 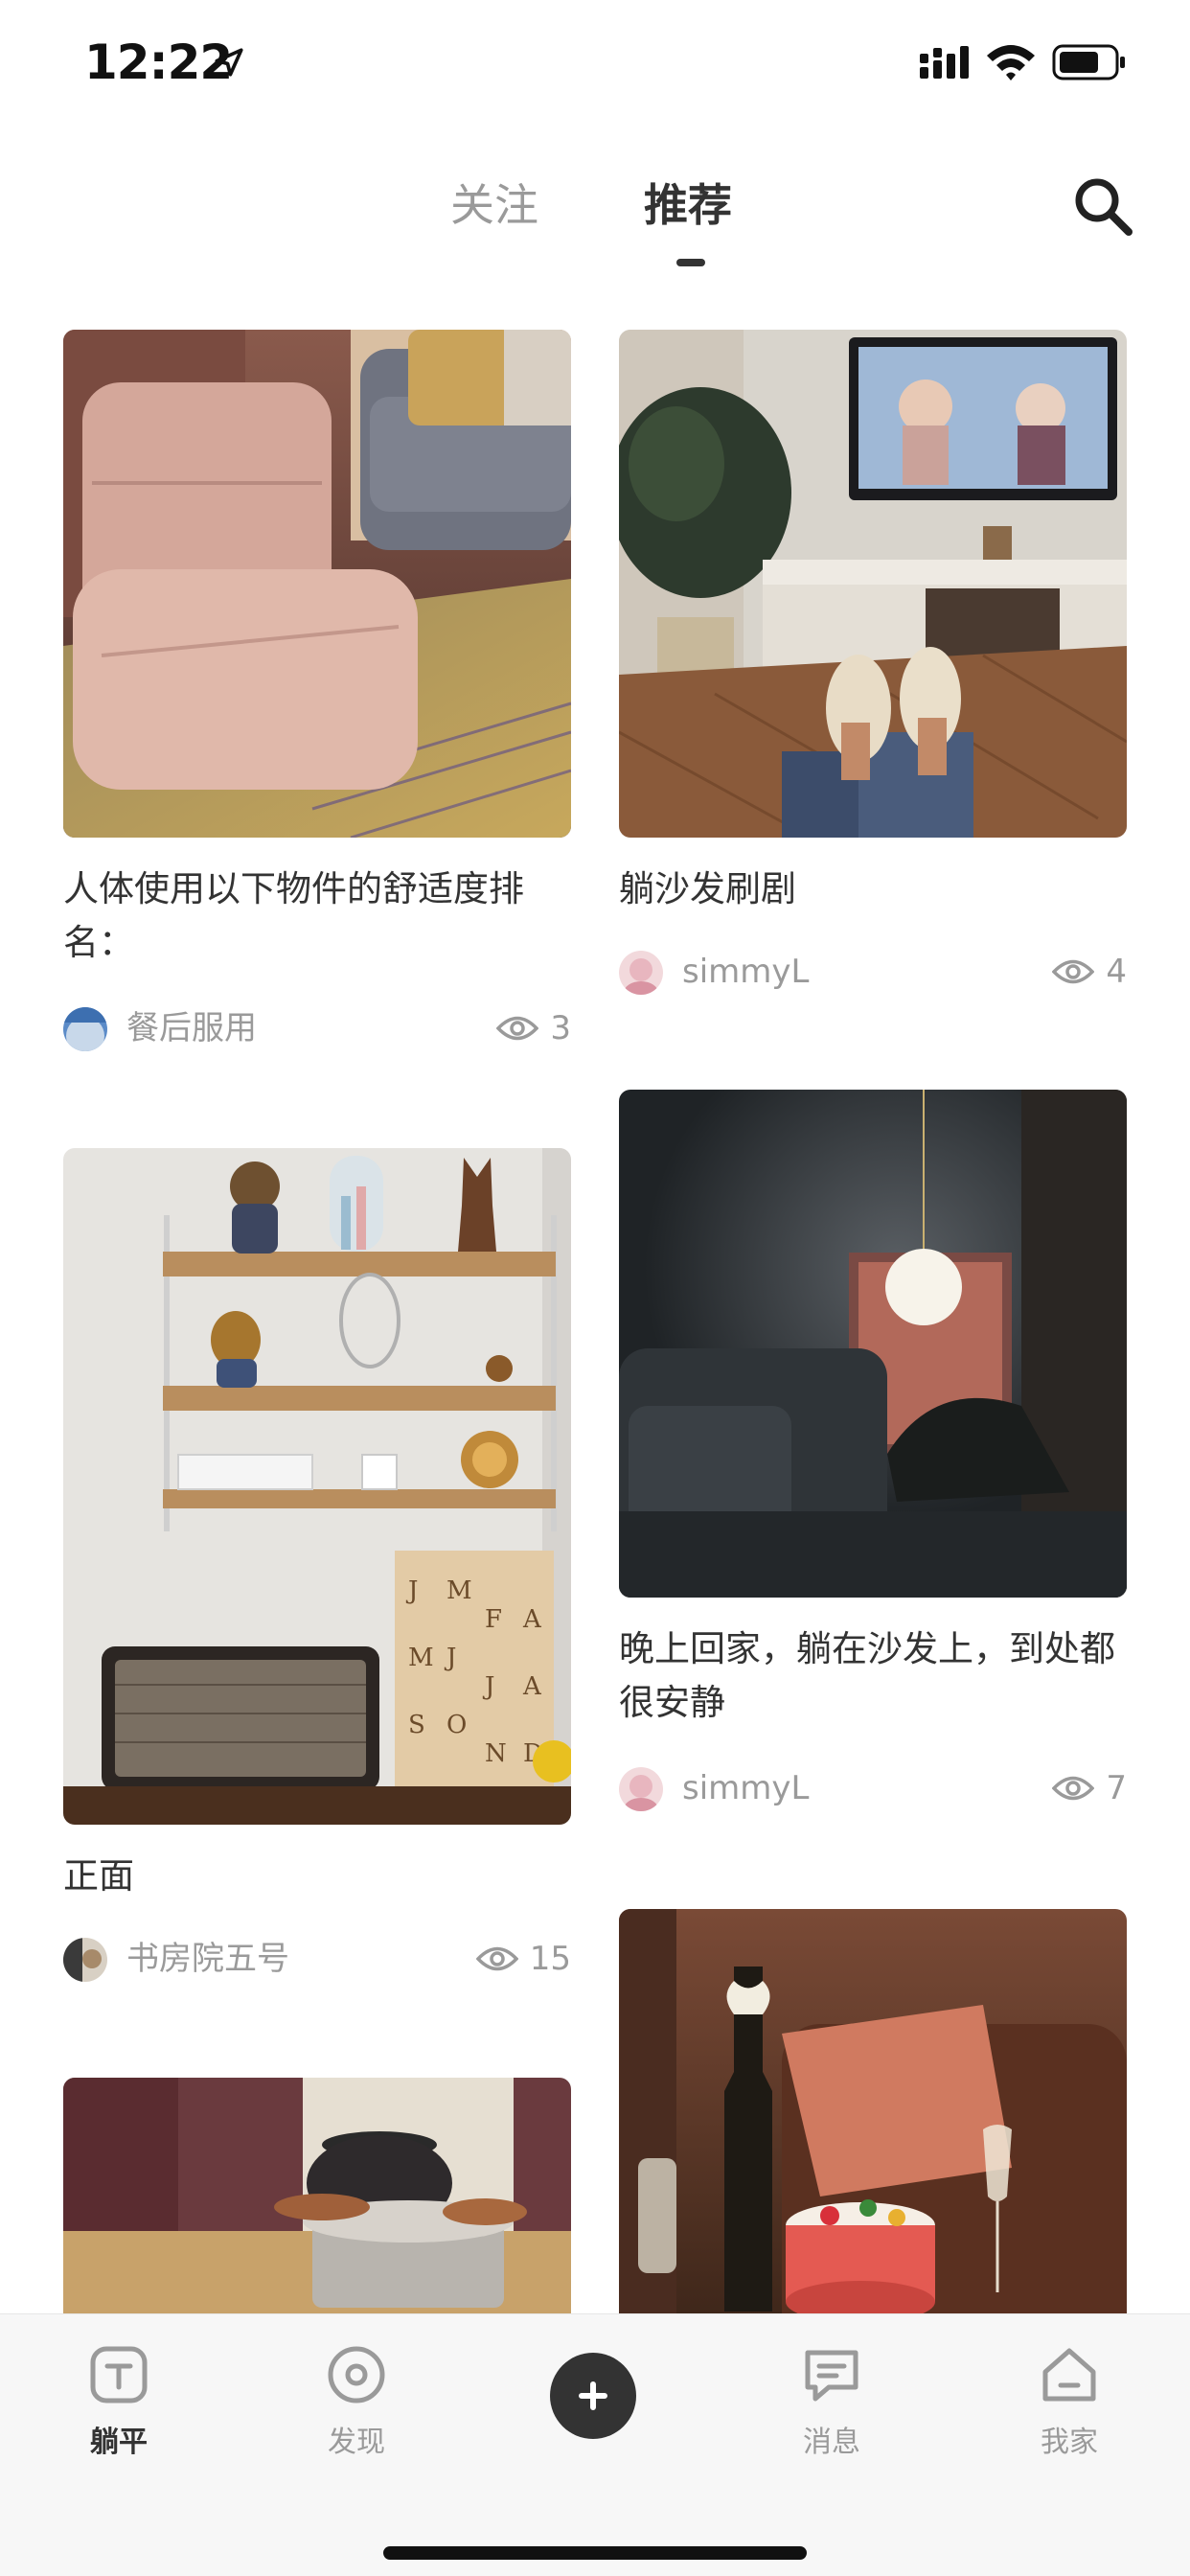 What do you see at coordinates (1069, 2375) in the screenshot?
I see `home-icon` at bounding box center [1069, 2375].